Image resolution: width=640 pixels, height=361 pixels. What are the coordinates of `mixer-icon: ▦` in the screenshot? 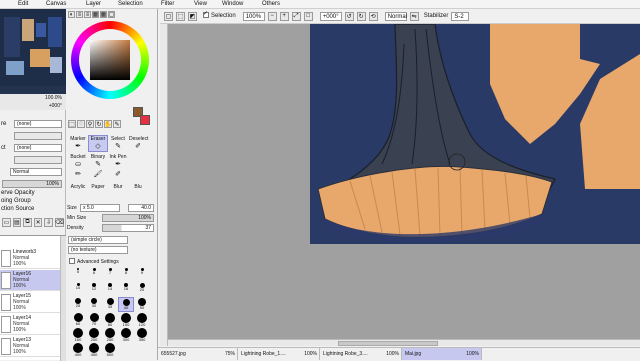 It's located at (95, 14).